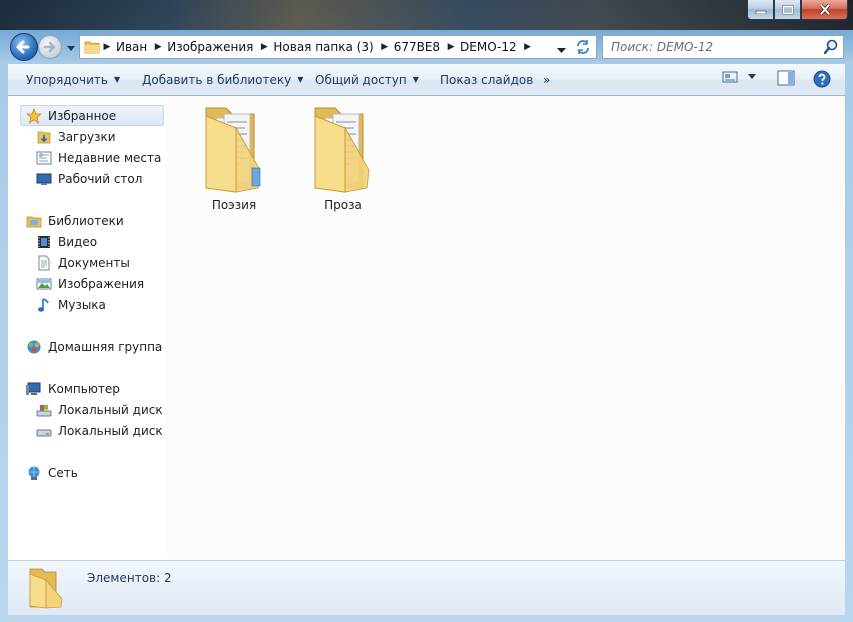 The width and height of the screenshot is (853, 622). What do you see at coordinates (34, 115) in the screenshot?
I see `star-icon` at bounding box center [34, 115].